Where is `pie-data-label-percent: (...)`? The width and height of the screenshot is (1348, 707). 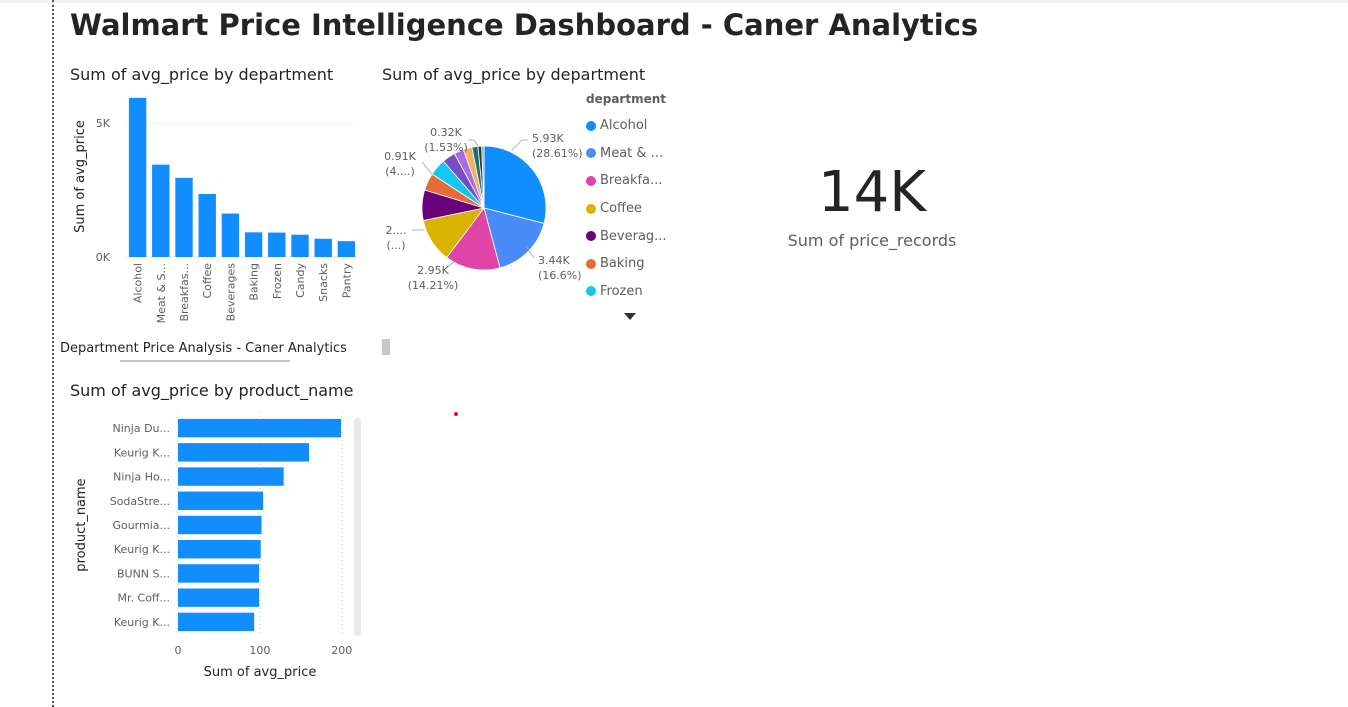
pie-data-label-percent: (...) is located at coordinates (395, 245).